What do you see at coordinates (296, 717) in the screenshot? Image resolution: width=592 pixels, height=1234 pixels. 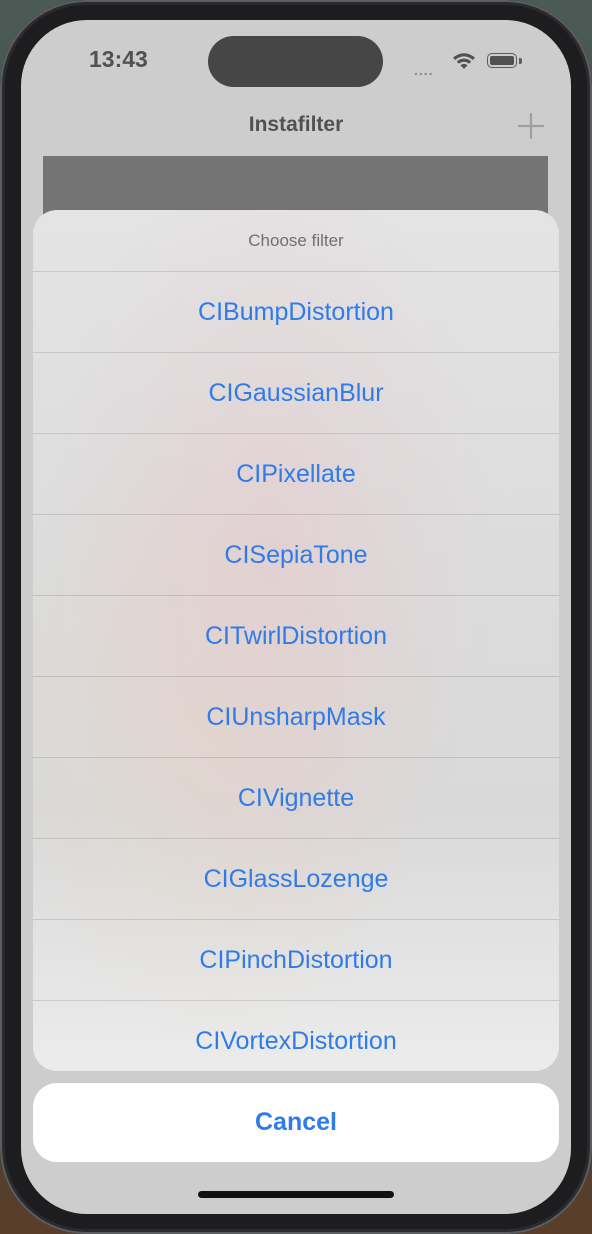 I see `filter-option-unsharp-mask: CIUnsharpMask` at bounding box center [296, 717].